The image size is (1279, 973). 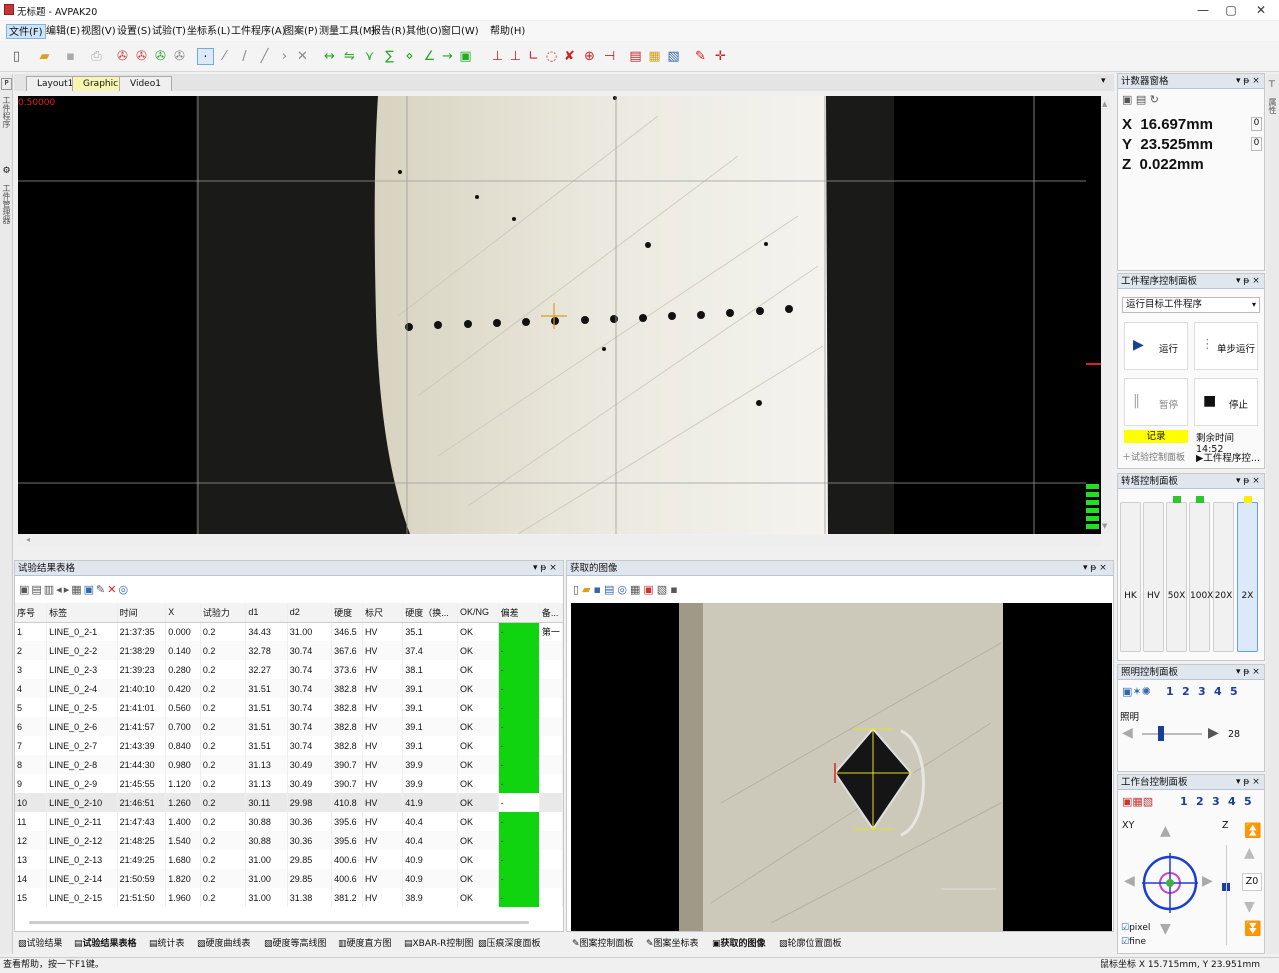 What do you see at coordinates (284, 56) in the screenshot?
I see `angle-tool-icon: ›` at bounding box center [284, 56].